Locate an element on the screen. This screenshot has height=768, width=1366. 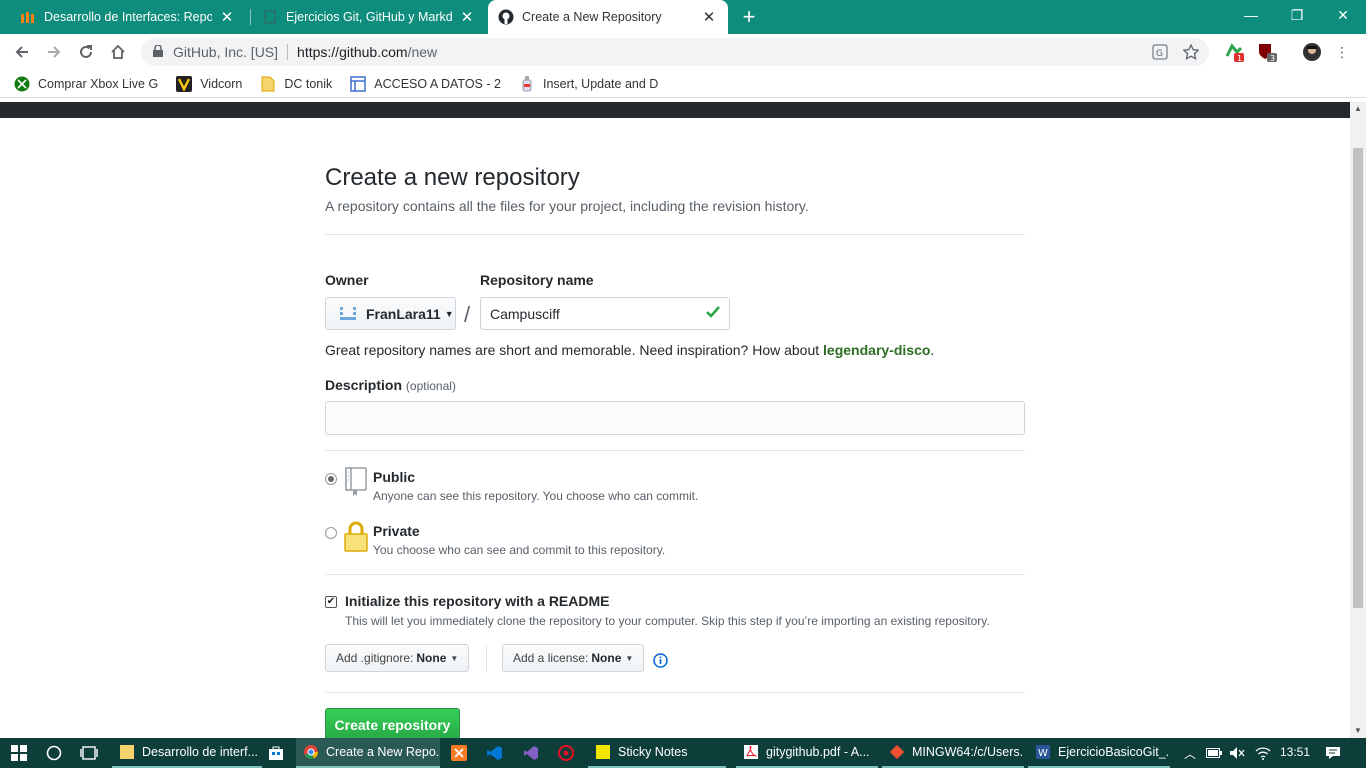
hint-end: . is located at coordinates (932, 350).